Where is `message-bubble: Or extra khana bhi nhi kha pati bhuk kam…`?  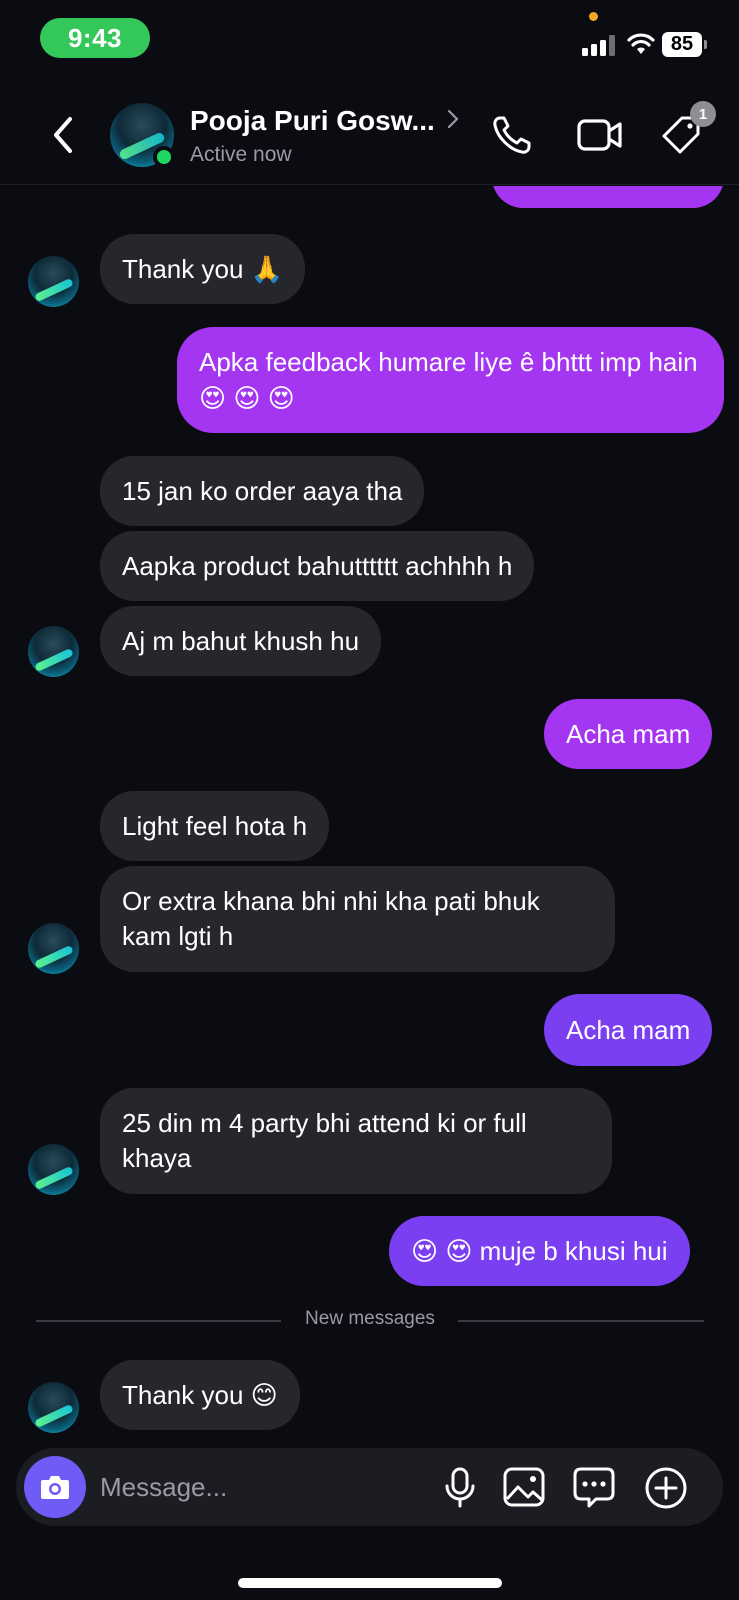 message-bubble: Or extra khana bhi nhi kha pati bhuk kam… is located at coordinates (357, 919).